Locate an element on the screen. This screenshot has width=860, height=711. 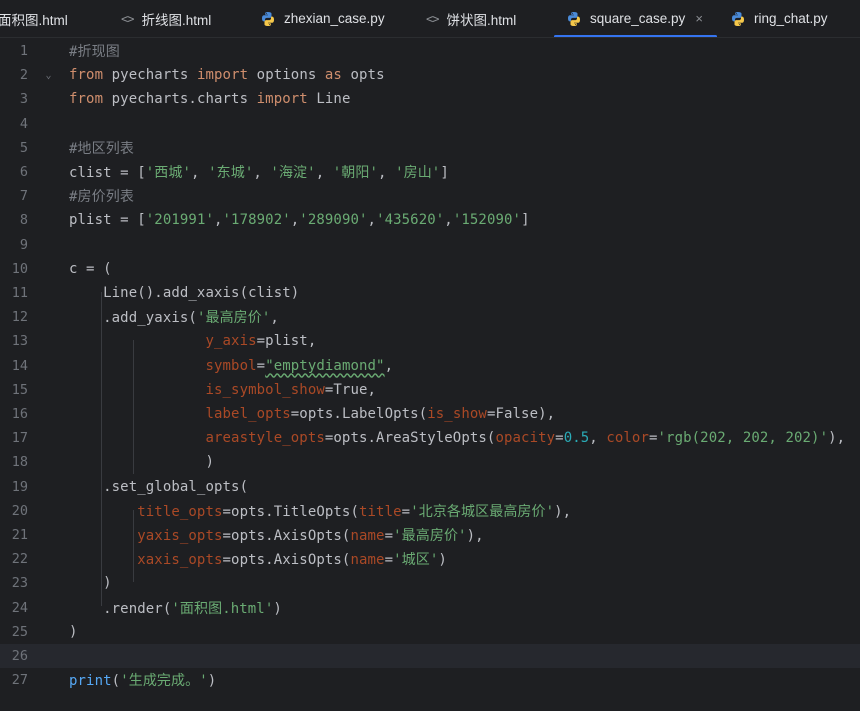
code-text: .set_global_opts( is located at coordinates (158, 487).